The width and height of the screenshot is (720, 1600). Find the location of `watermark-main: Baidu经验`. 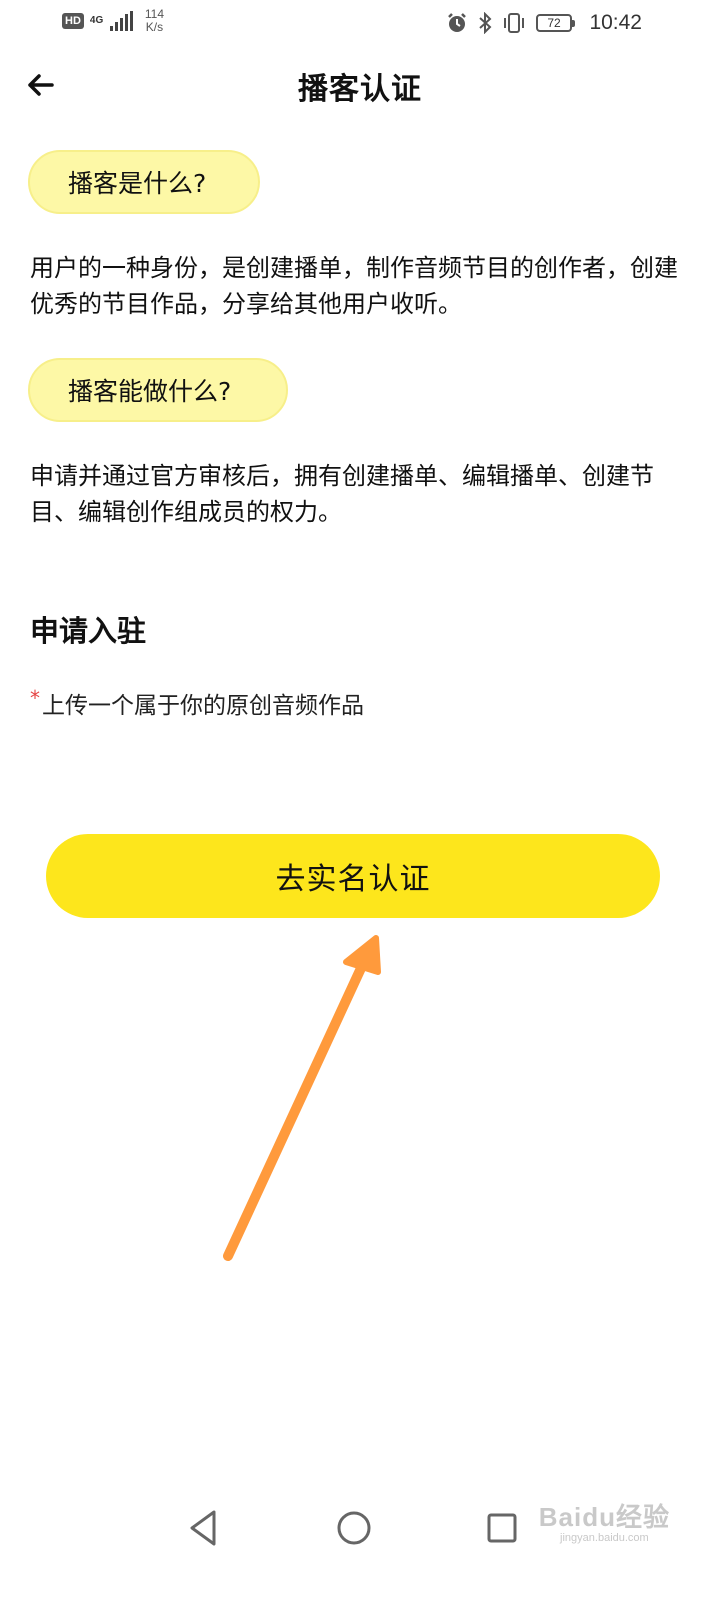

watermark-main: Baidu经验 is located at coordinates (604, 1517).